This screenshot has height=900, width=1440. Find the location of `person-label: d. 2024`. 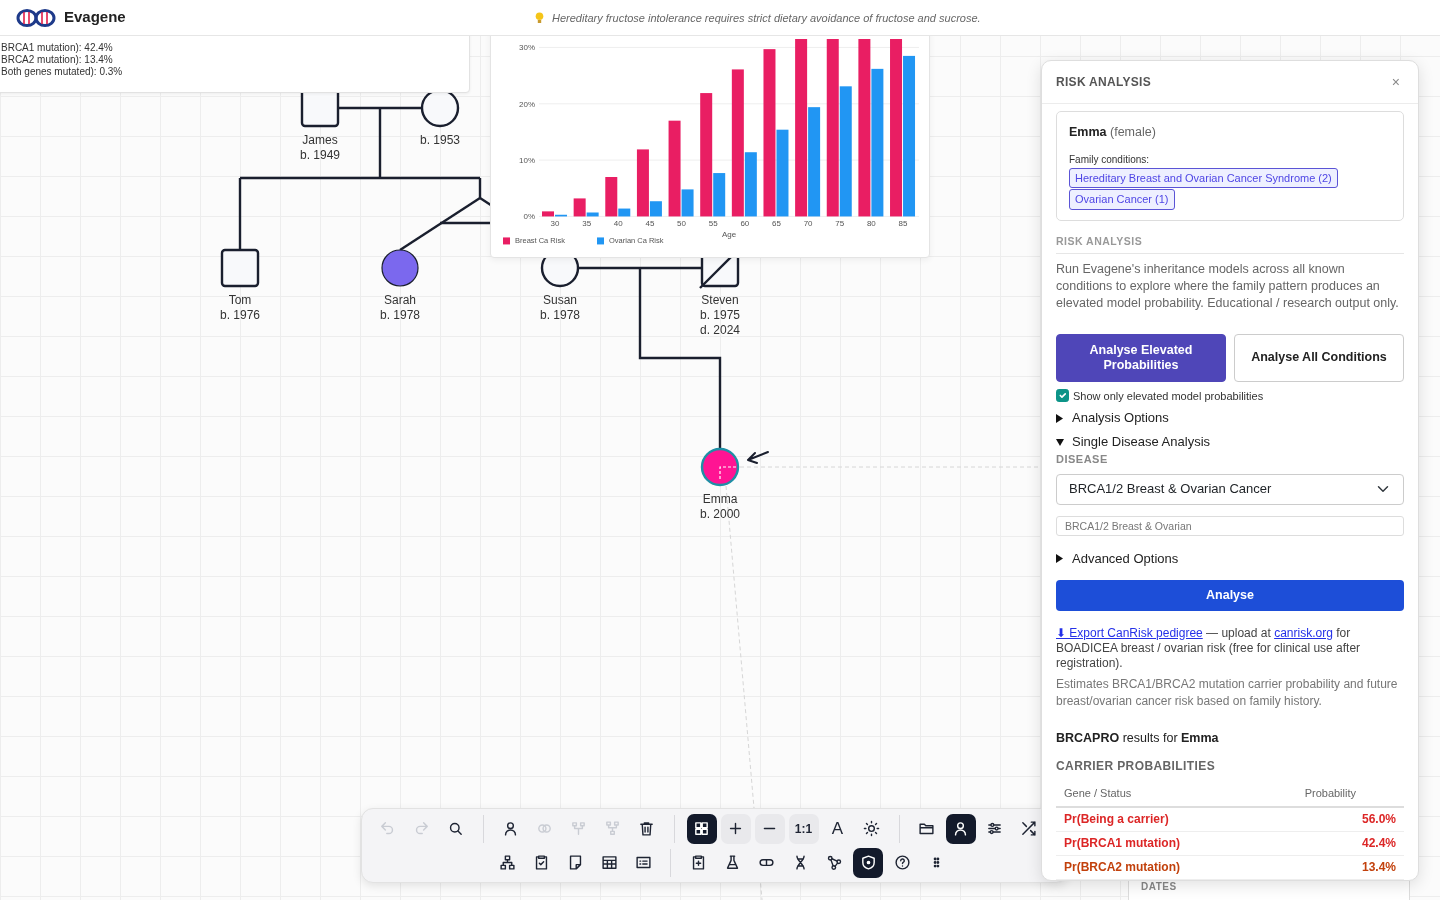

person-label: d. 2024 is located at coordinates (720, 330).